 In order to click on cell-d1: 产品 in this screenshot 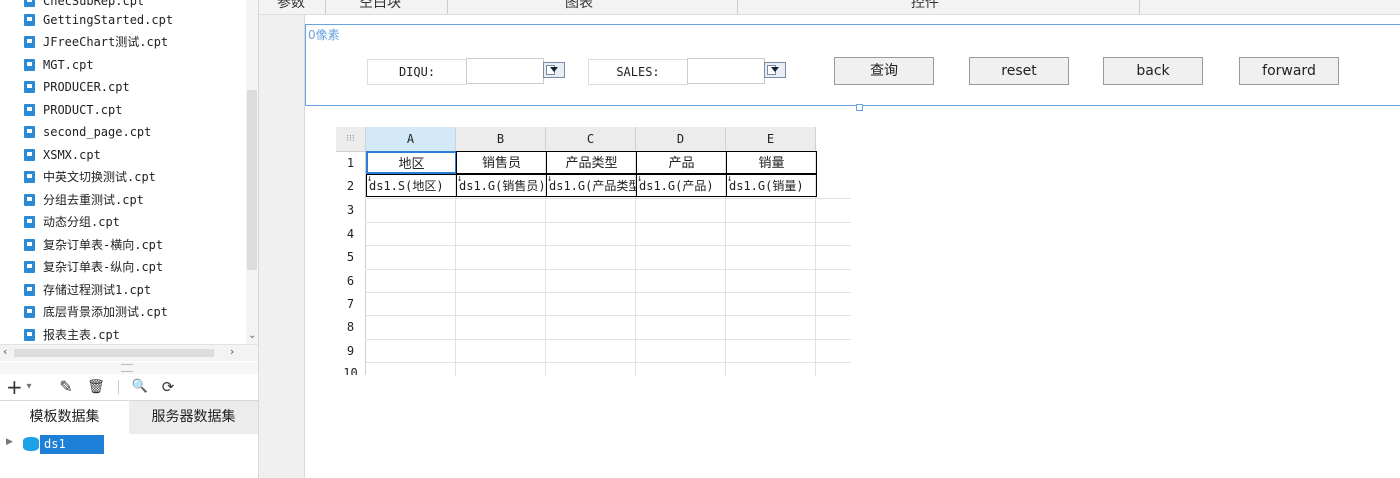, I will do `click(681, 162)`.